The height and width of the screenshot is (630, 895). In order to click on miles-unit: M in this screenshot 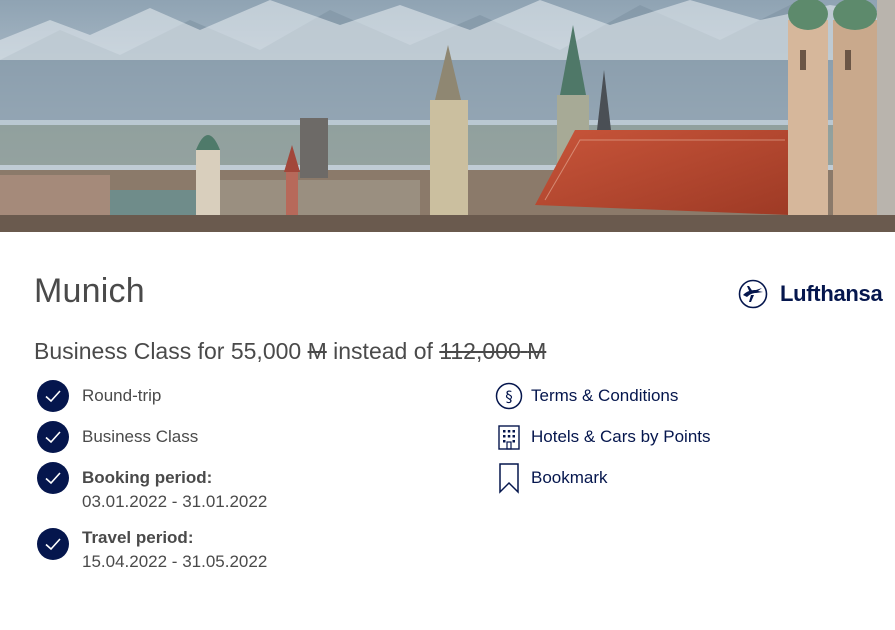, I will do `click(317, 351)`.